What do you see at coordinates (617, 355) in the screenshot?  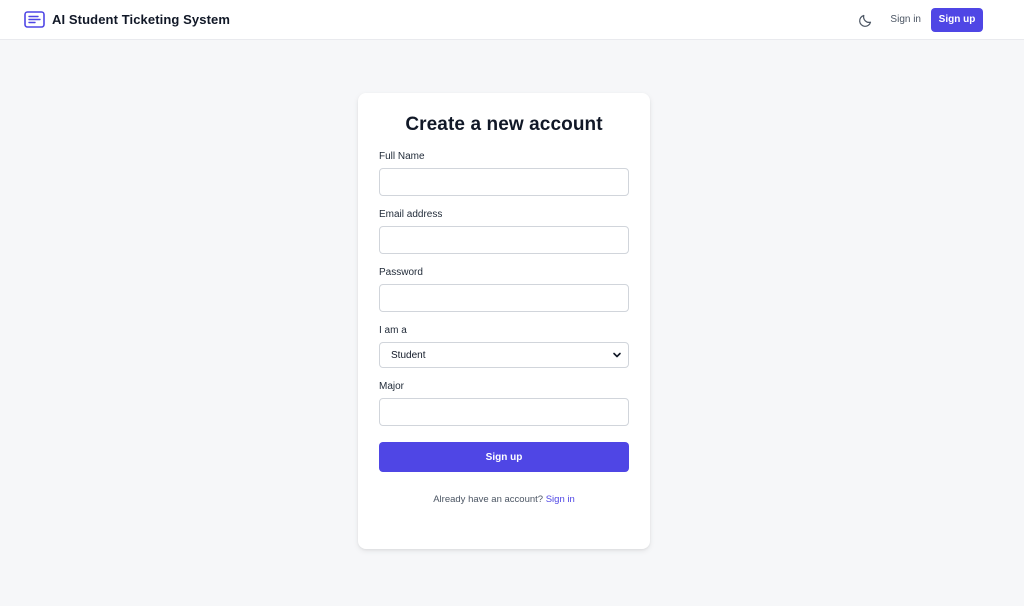 I see `chevron-down-icon` at bounding box center [617, 355].